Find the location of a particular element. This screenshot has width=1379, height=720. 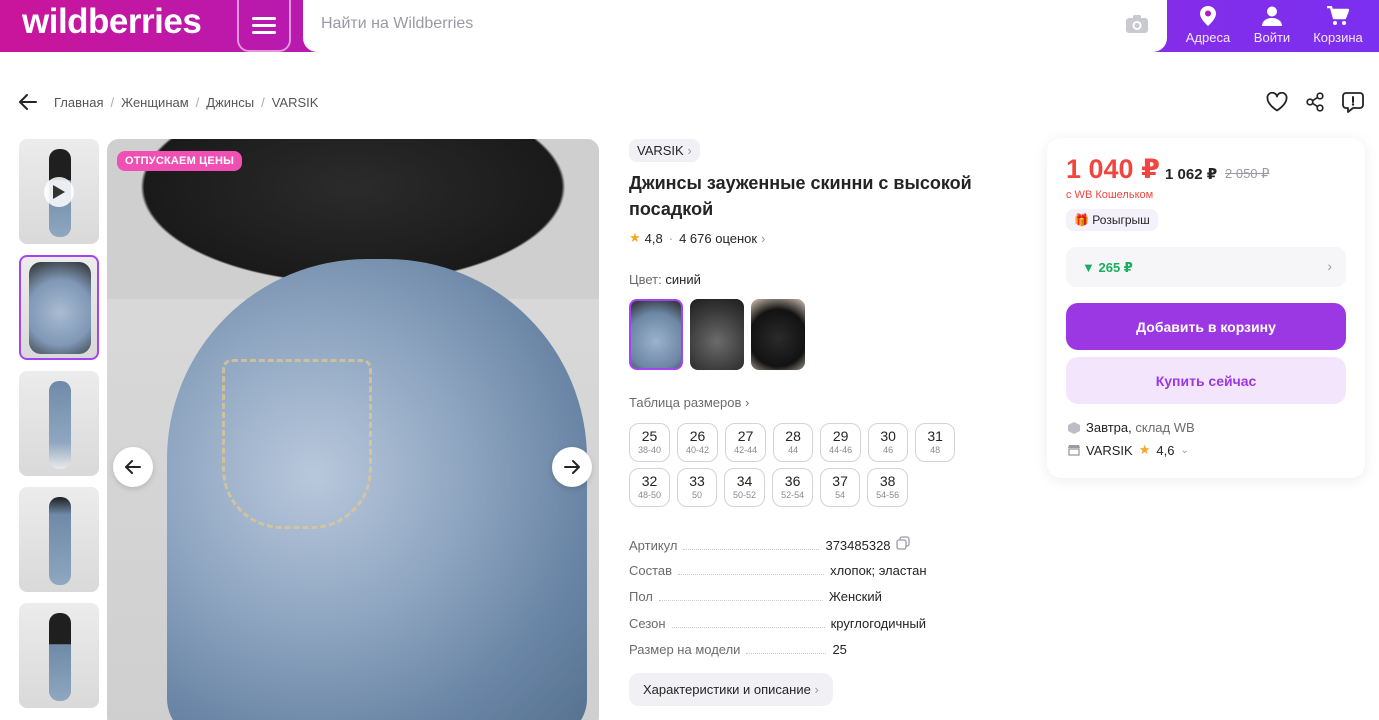

size-option: 27 42-44 is located at coordinates (746, 442).